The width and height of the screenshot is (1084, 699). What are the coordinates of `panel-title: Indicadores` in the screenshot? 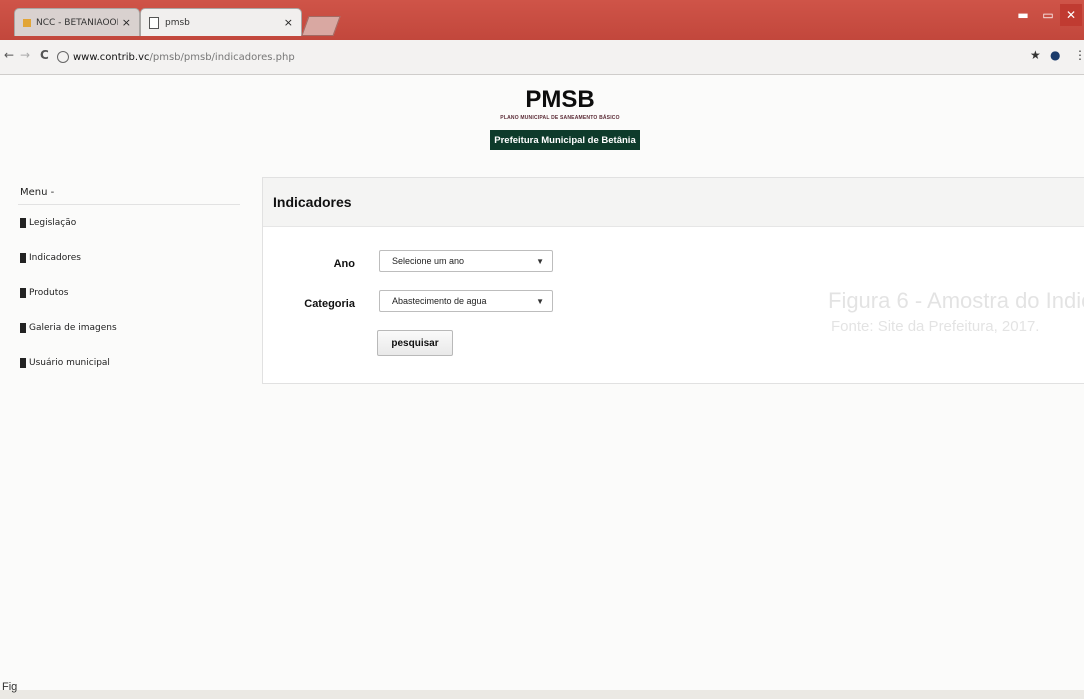 It's located at (673, 202).